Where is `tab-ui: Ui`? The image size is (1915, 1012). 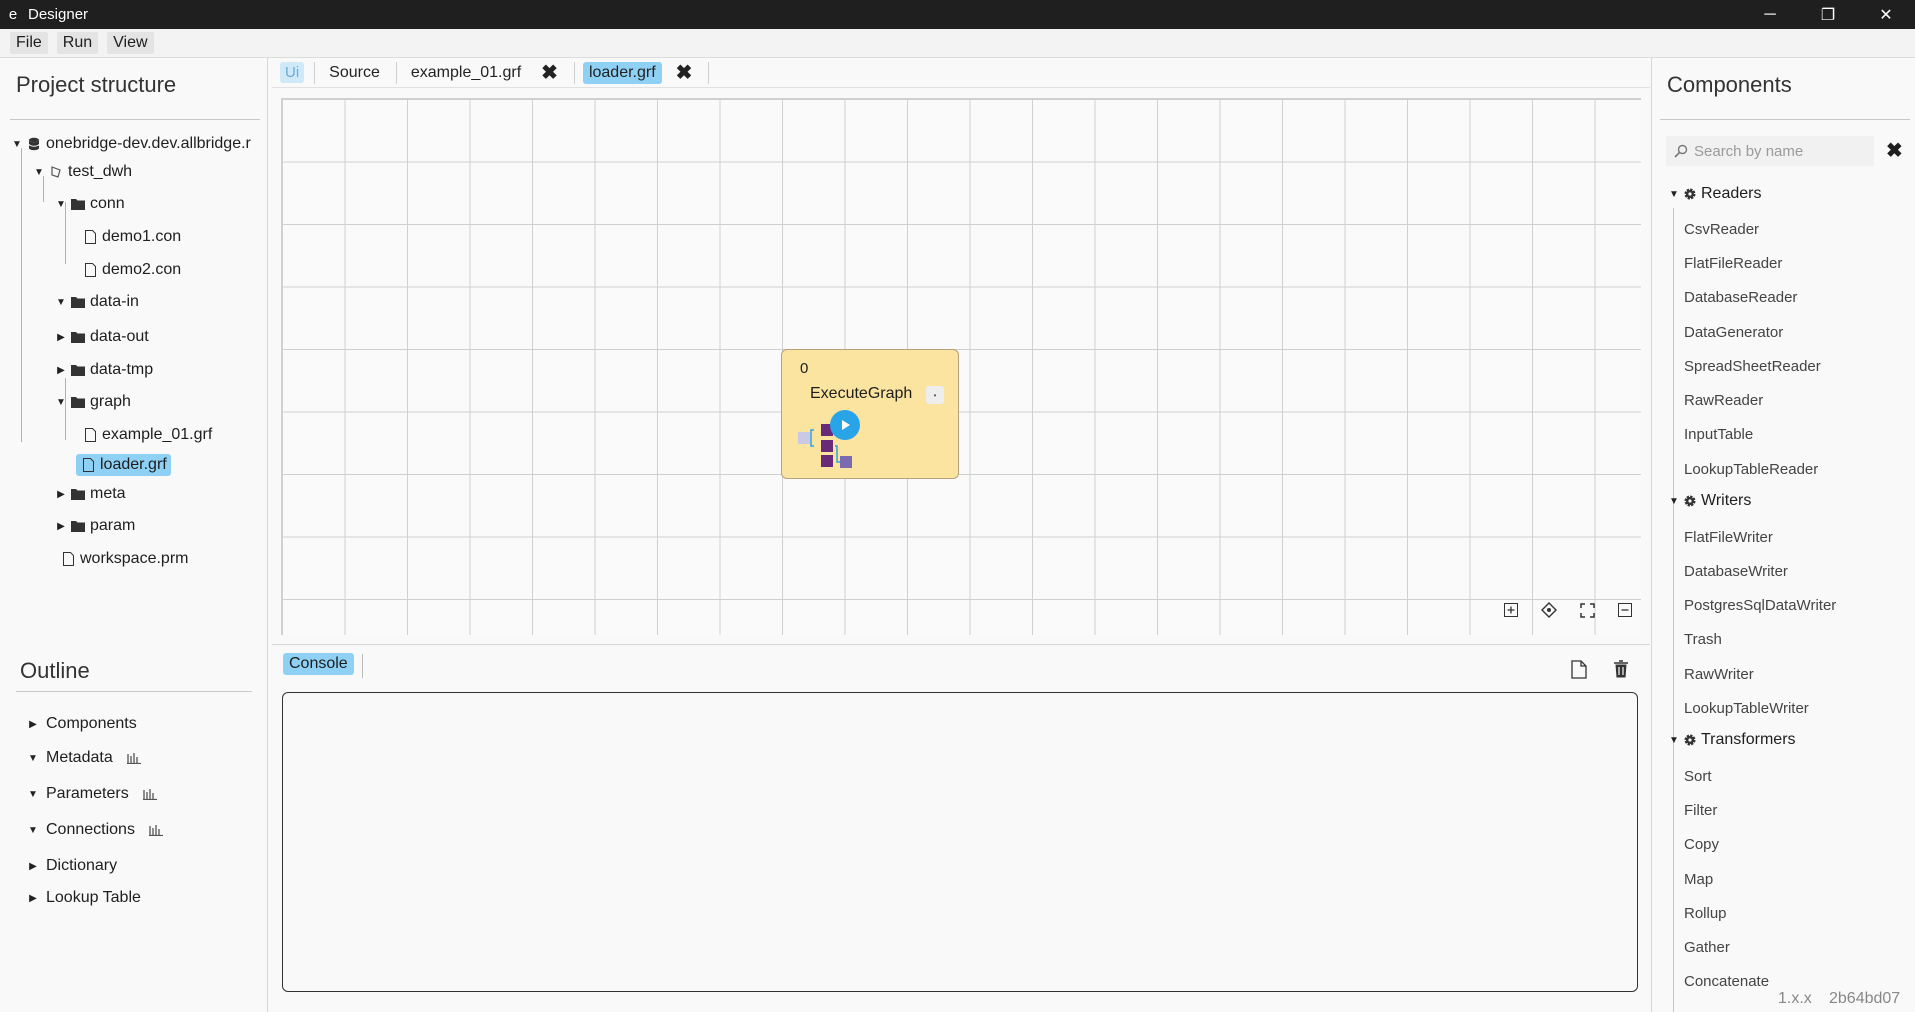
tab-ui: Ui is located at coordinates (292, 72).